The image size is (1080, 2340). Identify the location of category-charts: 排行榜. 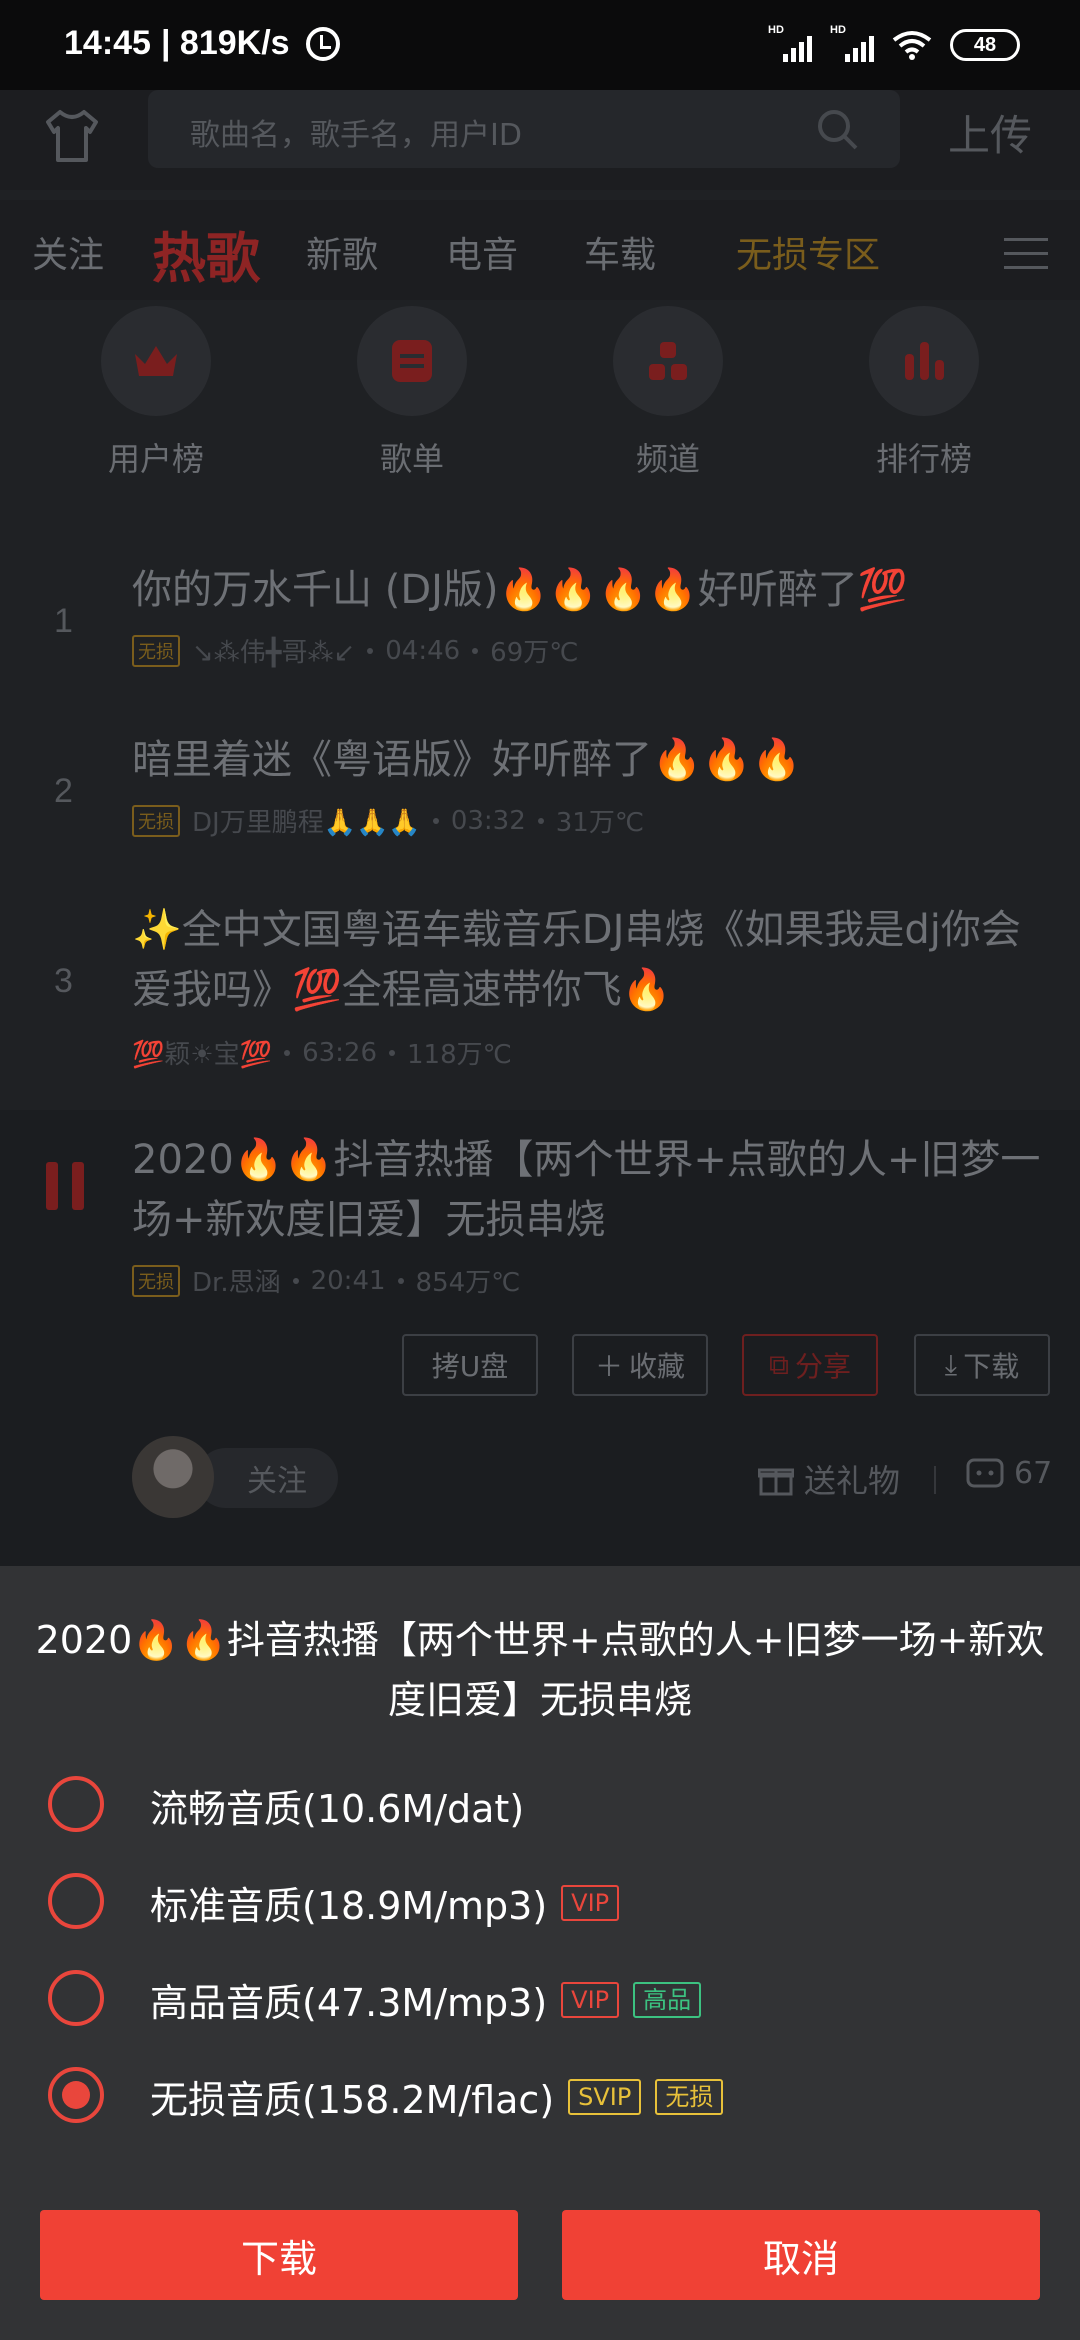
(924, 393).